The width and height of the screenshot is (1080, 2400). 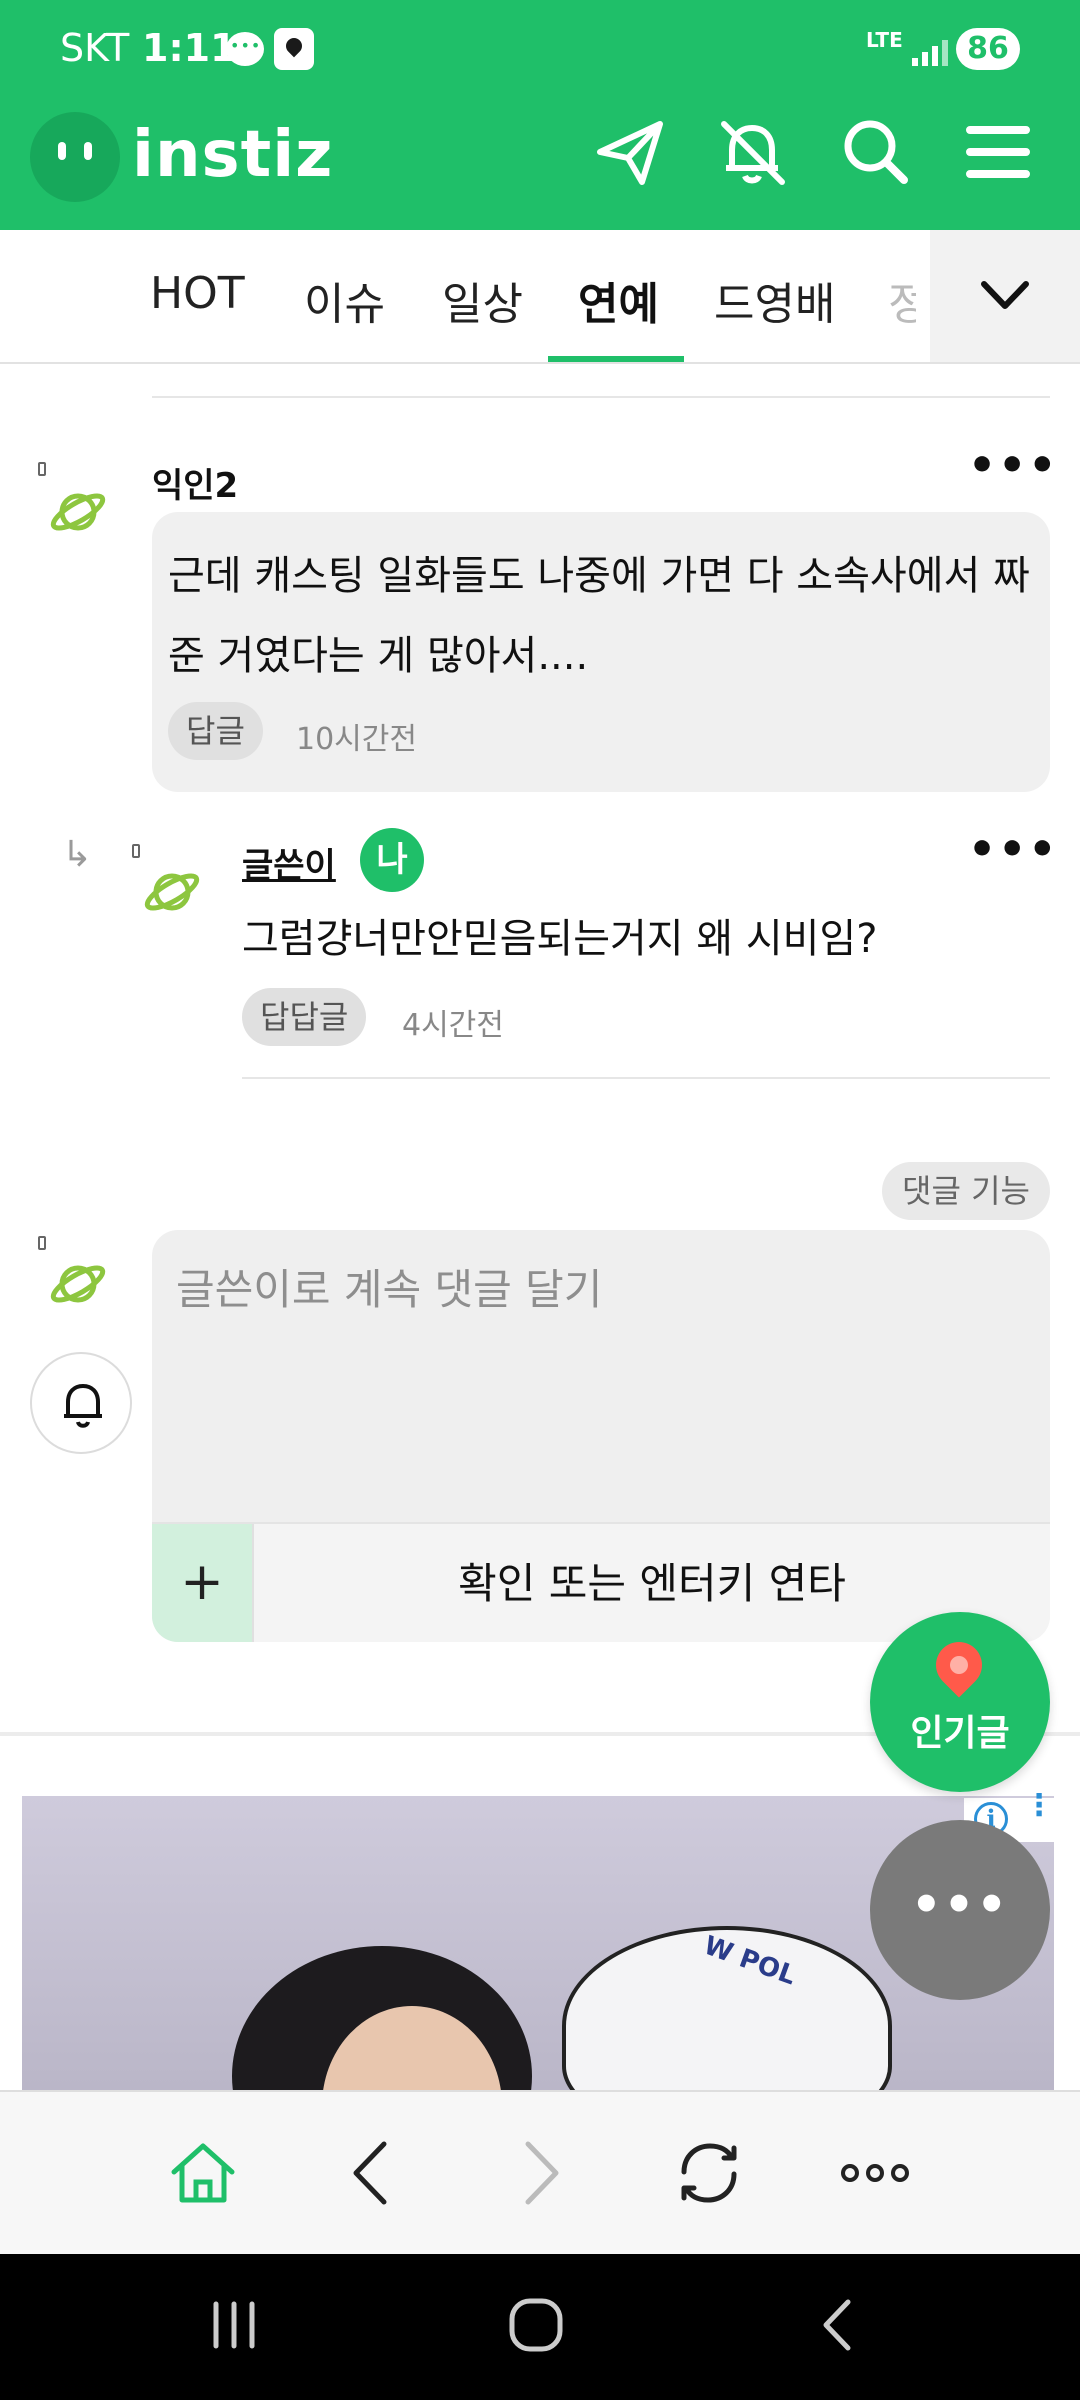 I want to click on comment-features-button: 댓글 기능, so click(x=966, y=1191).